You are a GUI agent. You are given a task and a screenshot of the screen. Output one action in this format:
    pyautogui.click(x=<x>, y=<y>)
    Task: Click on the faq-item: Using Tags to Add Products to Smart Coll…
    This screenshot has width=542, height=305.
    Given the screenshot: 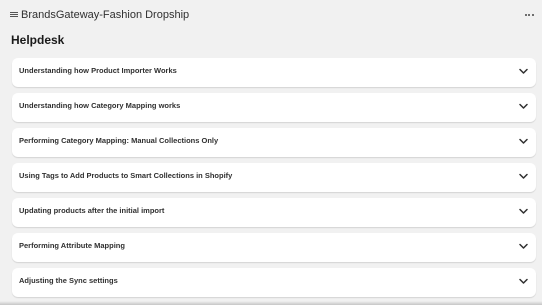 What is the action you would take?
    pyautogui.click(x=274, y=177)
    